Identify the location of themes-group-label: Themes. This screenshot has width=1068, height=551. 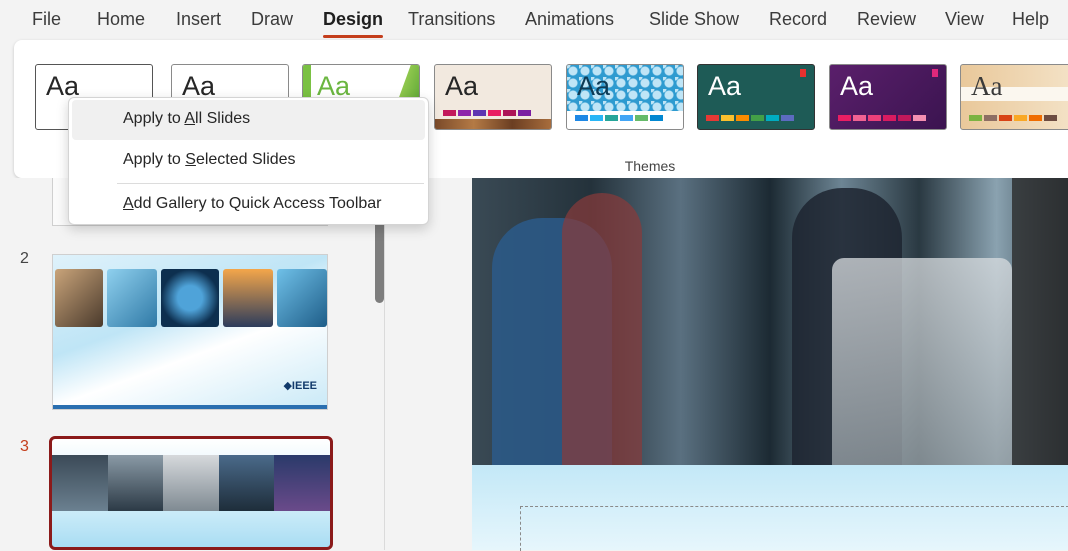
(650, 166).